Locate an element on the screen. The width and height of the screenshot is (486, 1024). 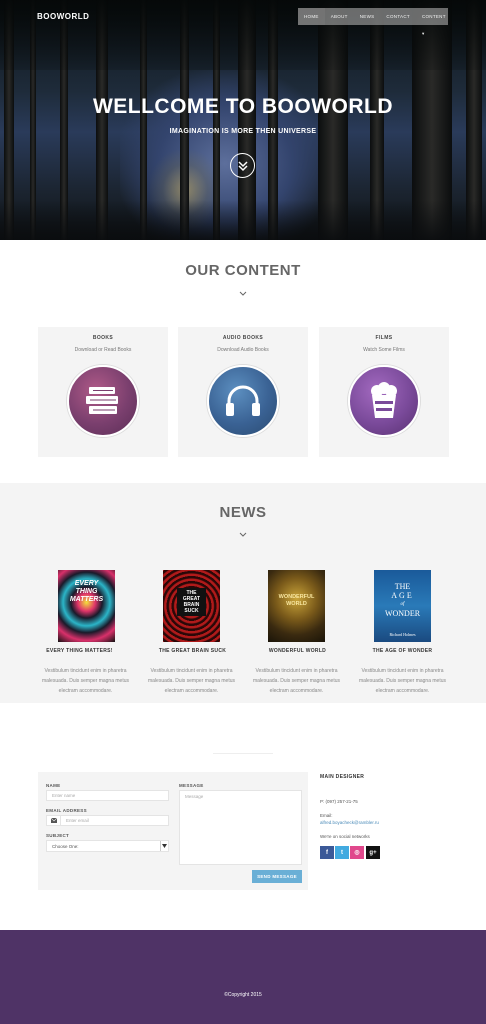
message-label: MESSAGE is located at coordinates (191, 785).